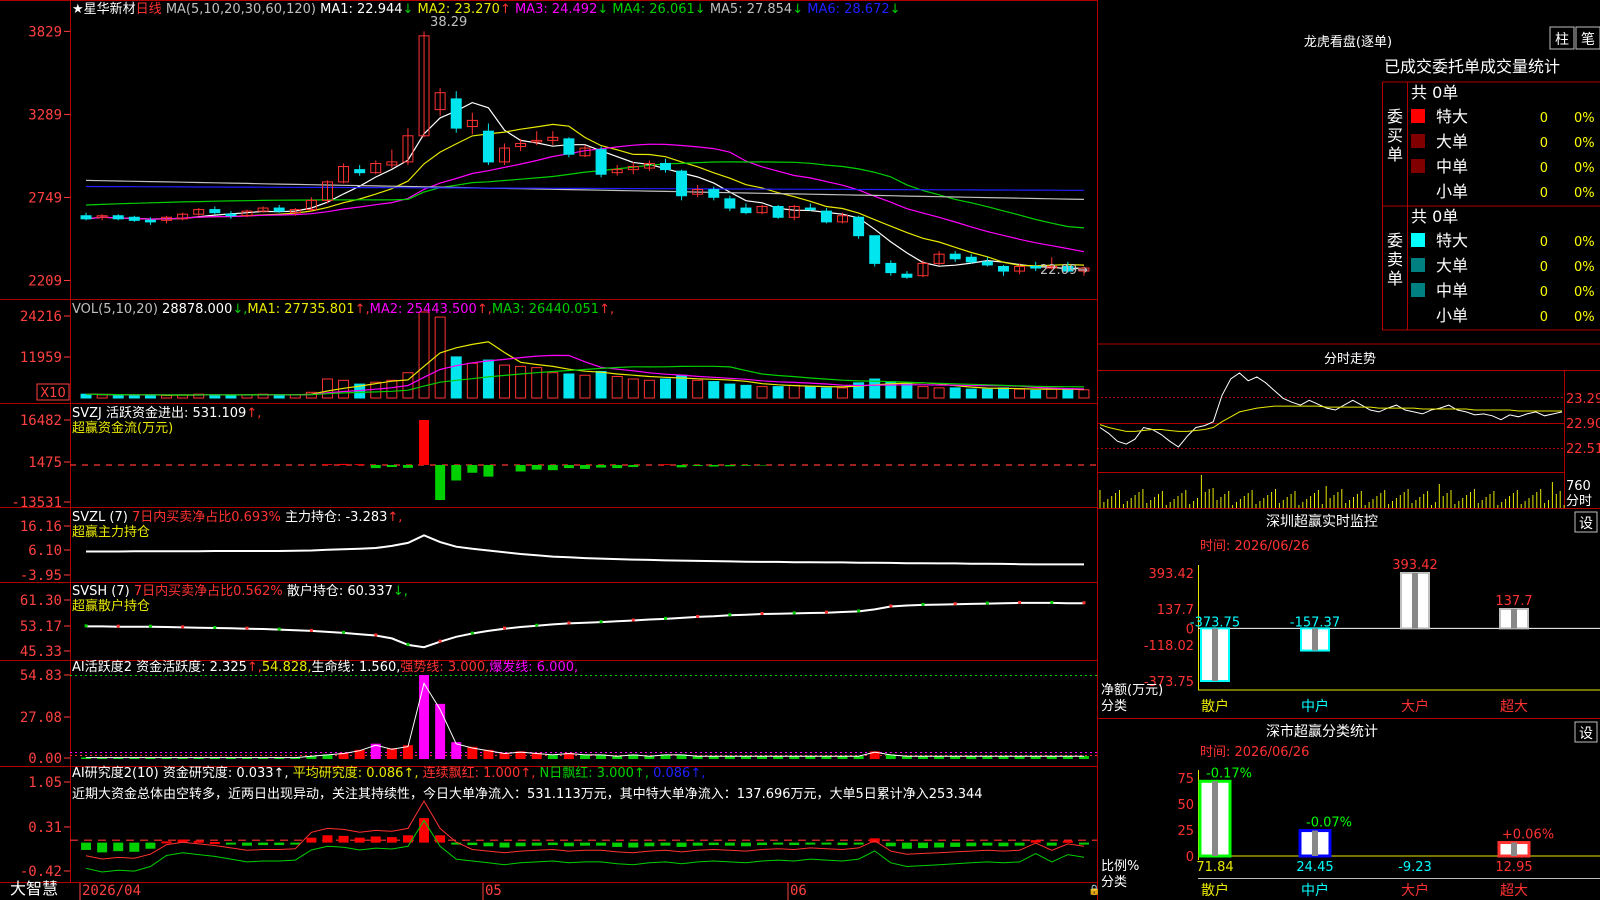 This screenshot has height=900, width=1600. Describe the element at coordinates (1588, 40) in the screenshot. I see `lhb-tick-button-label: 笔` at that location.